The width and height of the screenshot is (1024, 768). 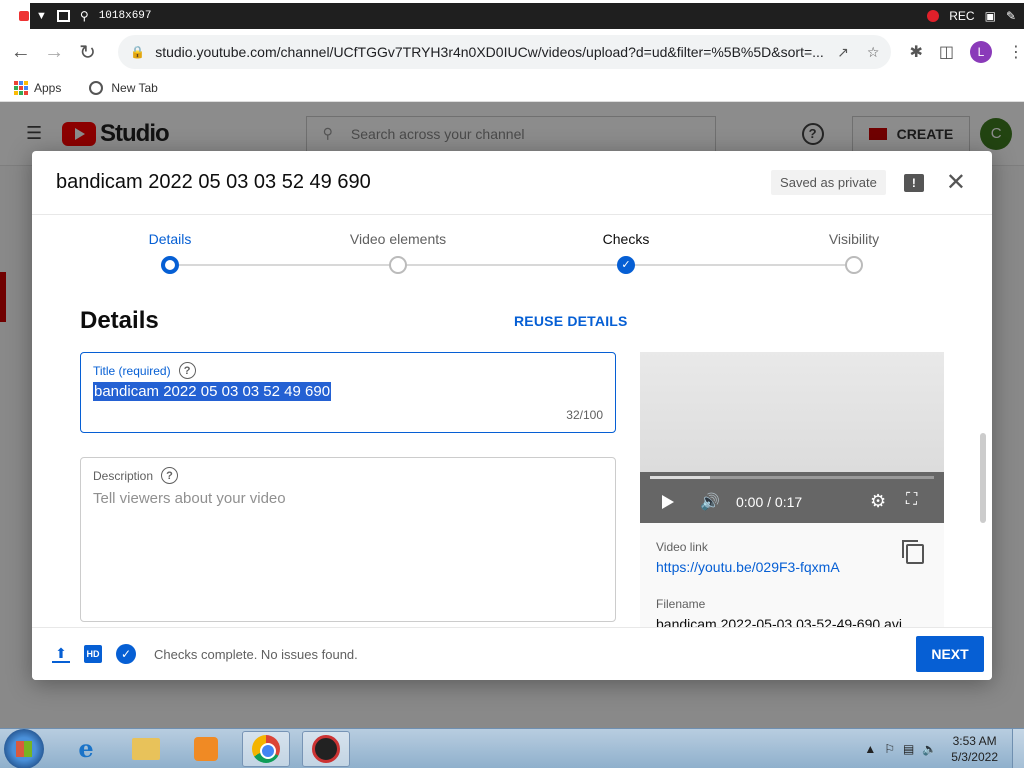 I want to click on internet-explorer-icon: e, so click(x=86, y=748).